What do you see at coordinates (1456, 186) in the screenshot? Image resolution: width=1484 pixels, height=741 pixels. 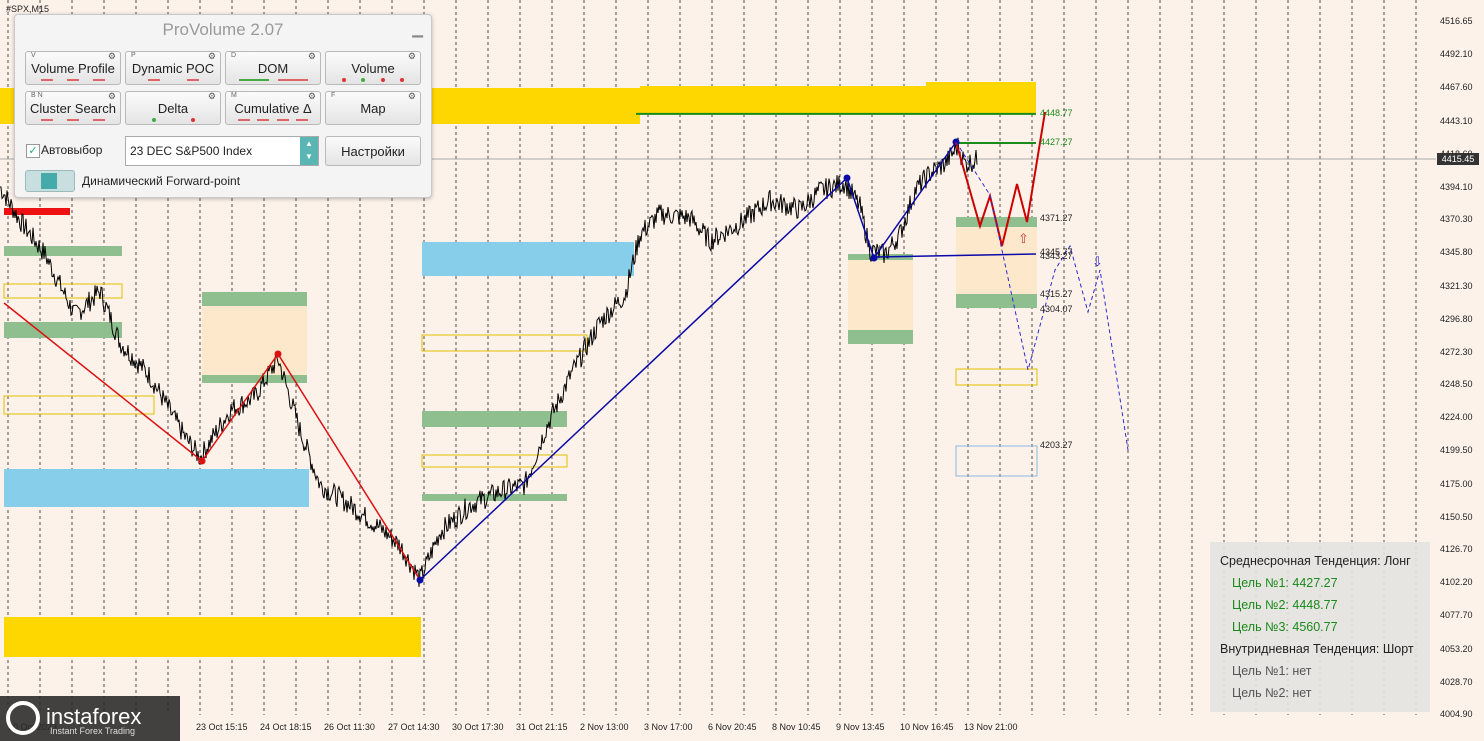 I see `y-tick-label: 4394.10` at bounding box center [1456, 186].